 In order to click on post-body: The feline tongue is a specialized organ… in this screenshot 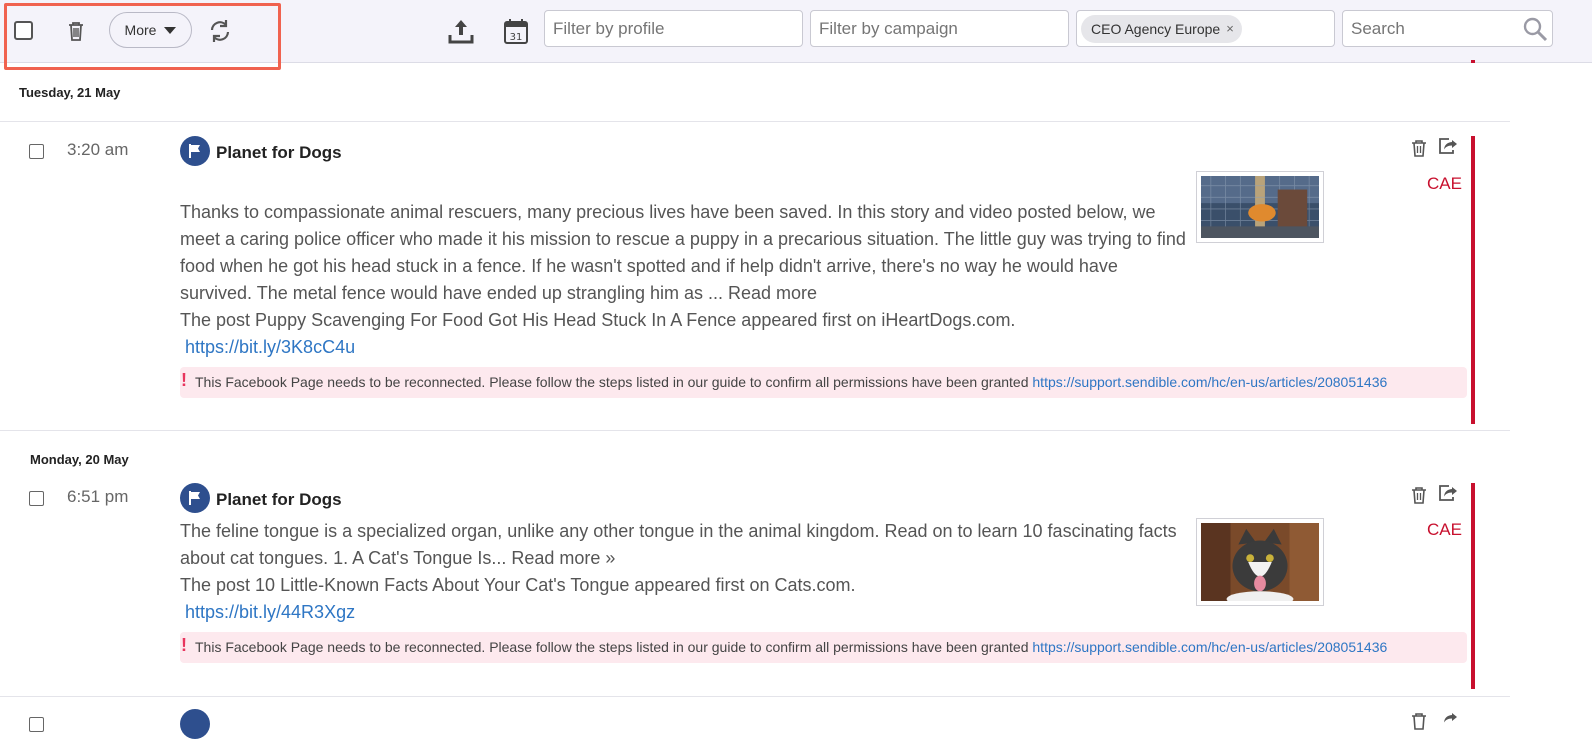, I will do `click(680, 545)`.